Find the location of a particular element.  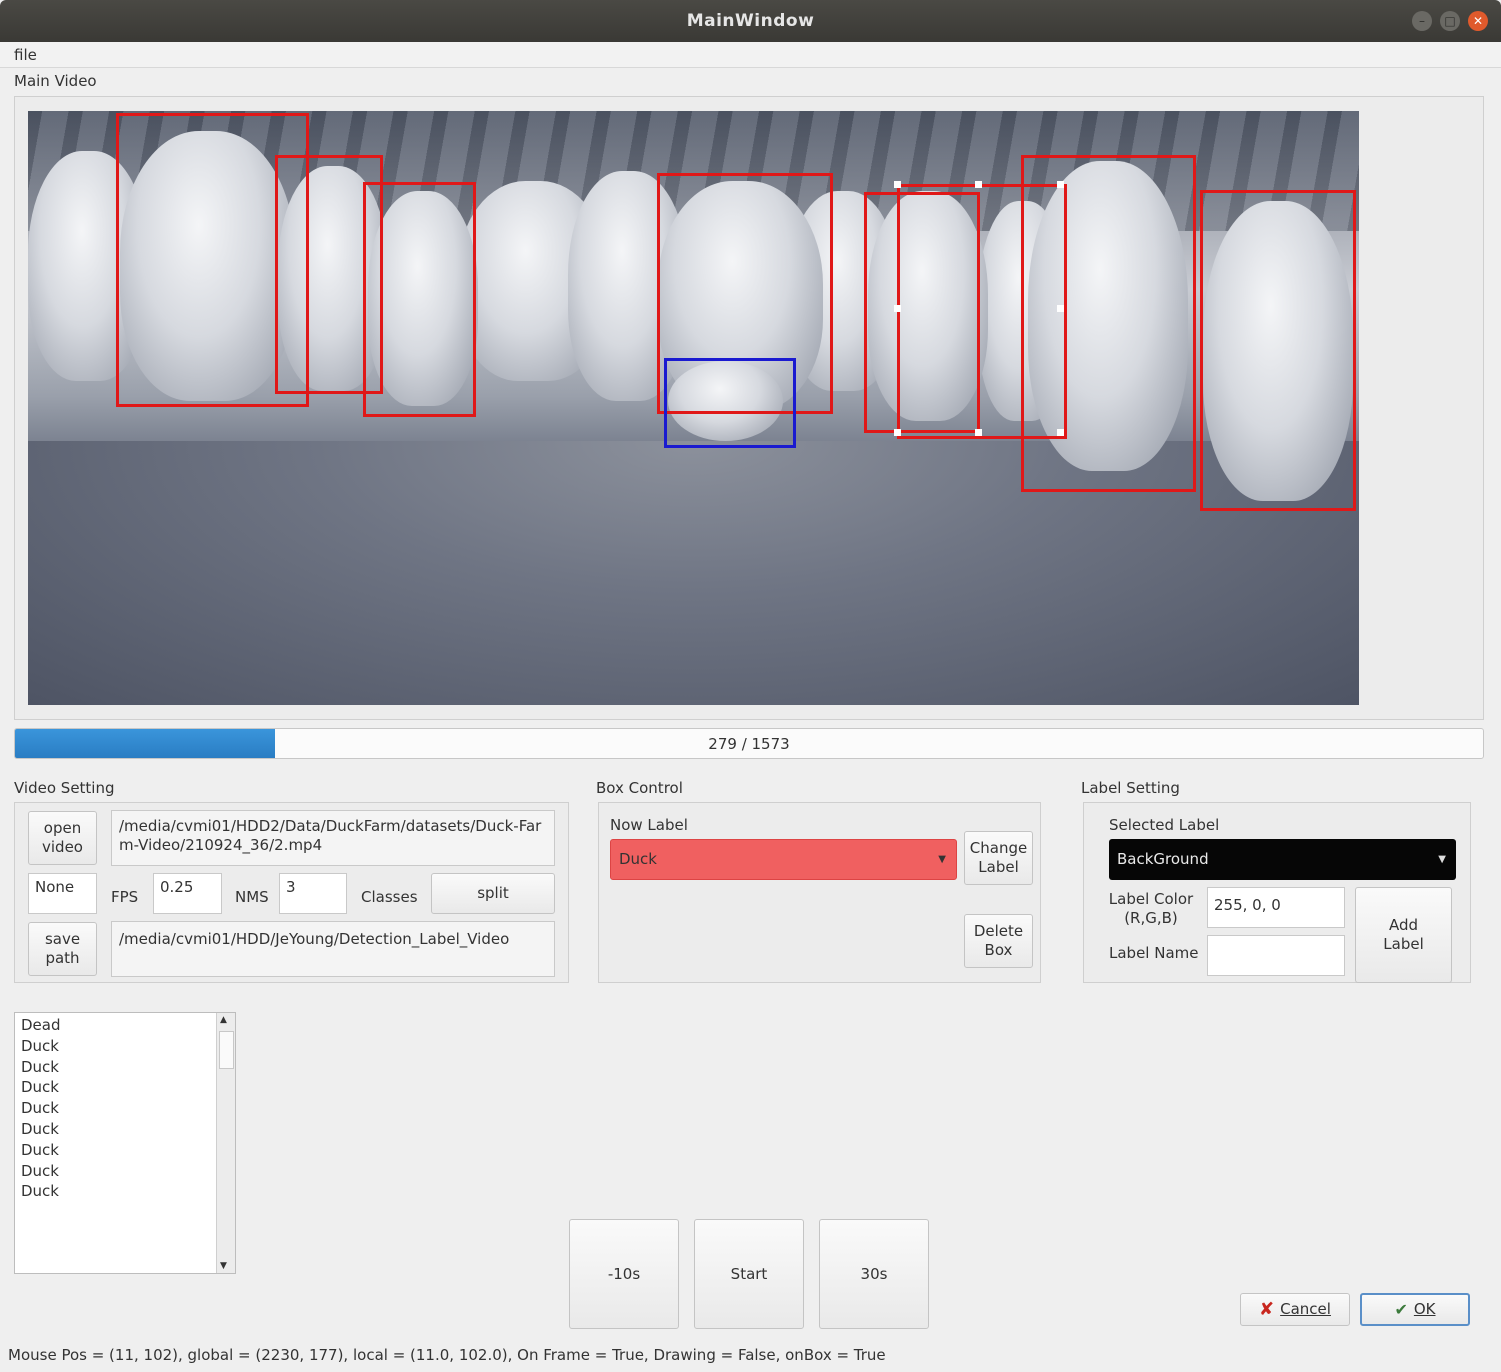

label-setting-title: Label Setting is located at coordinates (1130, 788).